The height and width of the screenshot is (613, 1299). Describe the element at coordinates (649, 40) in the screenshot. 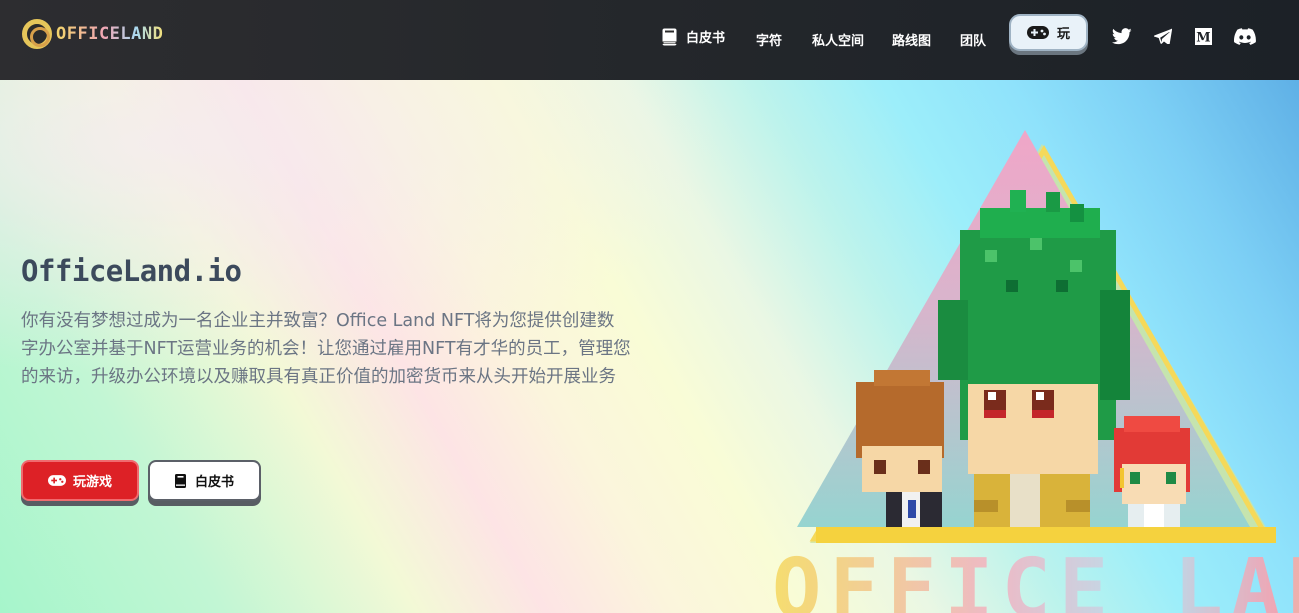

I see `navbar: OFFICELAND 白皮书 字符 私人空间 路线图 团队 玩 M` at that location.